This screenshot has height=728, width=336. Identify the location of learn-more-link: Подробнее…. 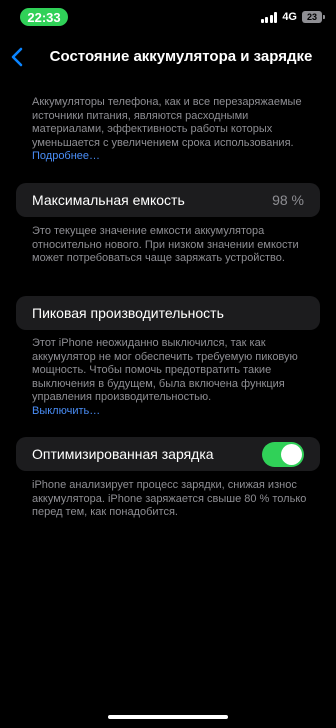
(66, 156).